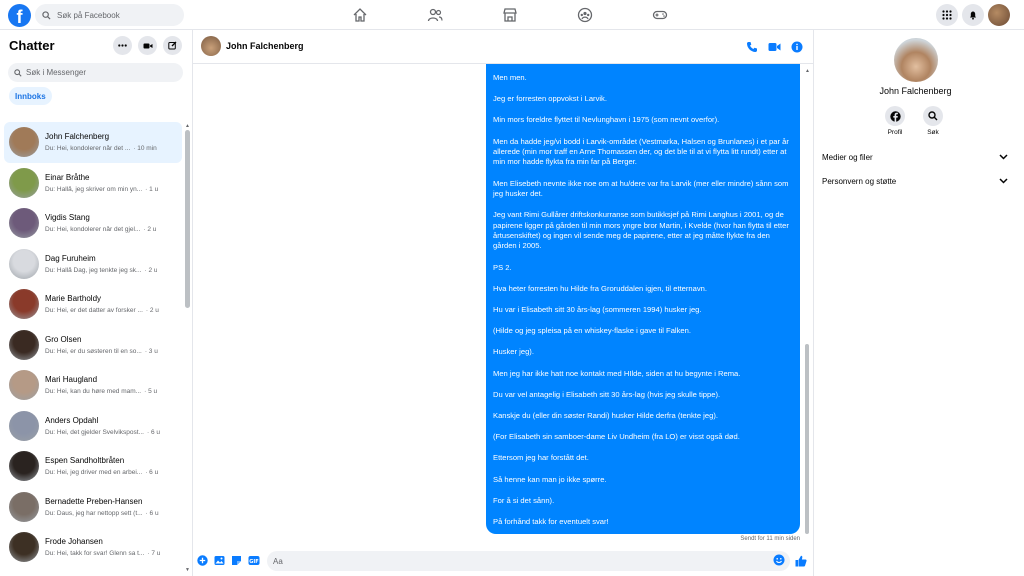 The width and height of the screenshot is (1024, 576). Describe the element at coordinates (774, 49) in the screenshot. I see `video-call-icon` at that location.